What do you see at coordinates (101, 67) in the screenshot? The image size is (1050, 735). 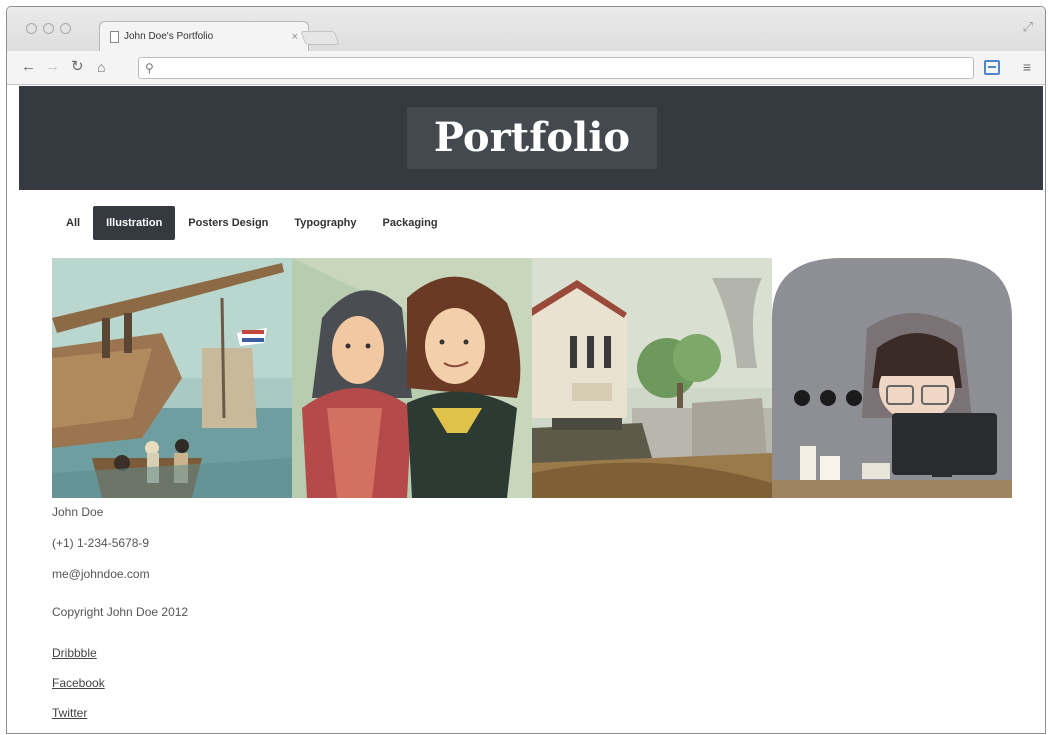 I see `home-icon: ⌂` at bounding box center [101, 67].